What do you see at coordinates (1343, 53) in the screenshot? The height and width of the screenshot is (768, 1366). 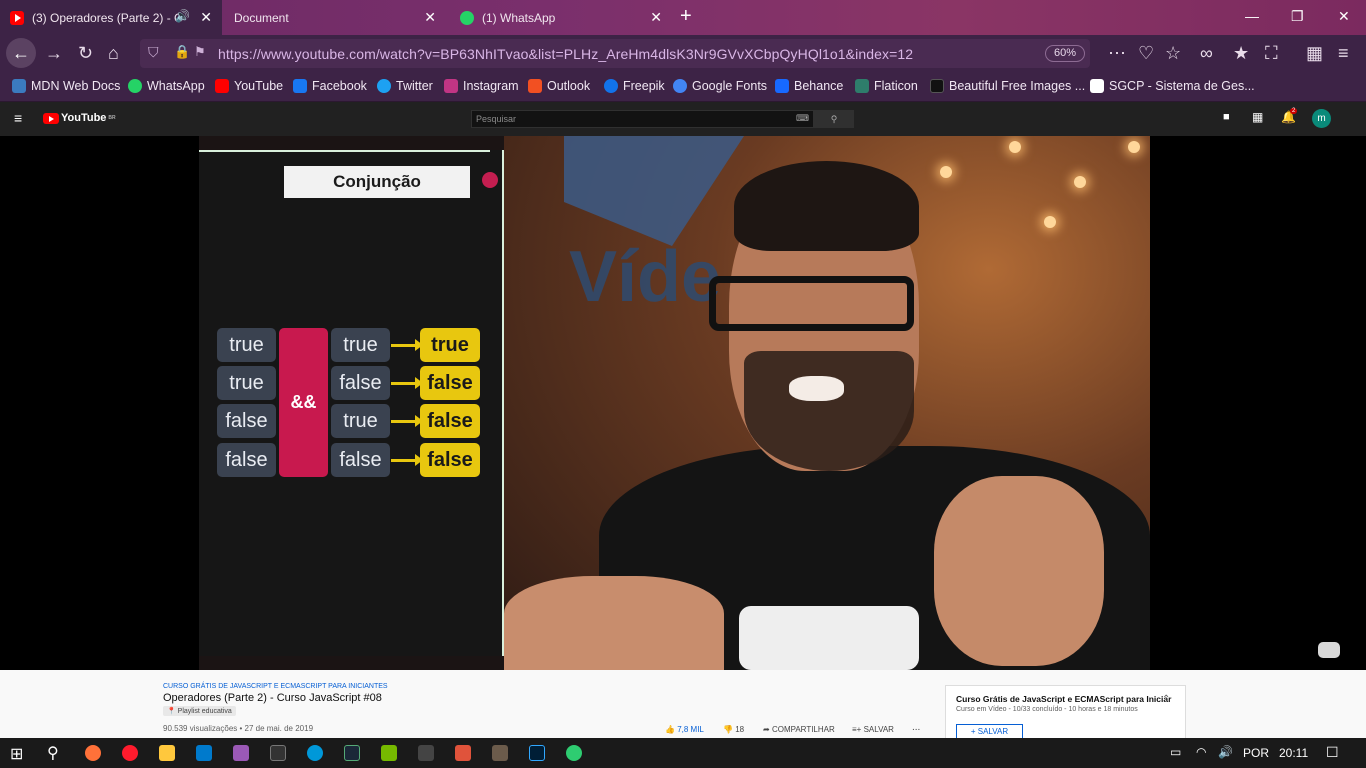 I see `menu-icon: ≡` at bounding box center [1343, 53].